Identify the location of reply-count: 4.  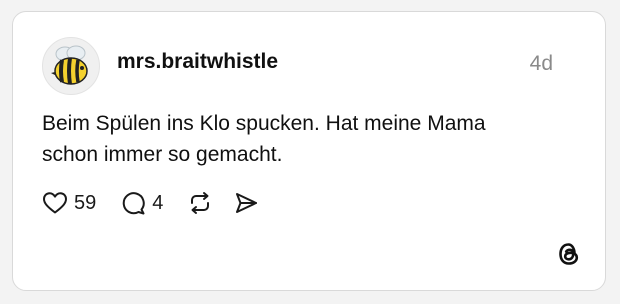
(158, 202).